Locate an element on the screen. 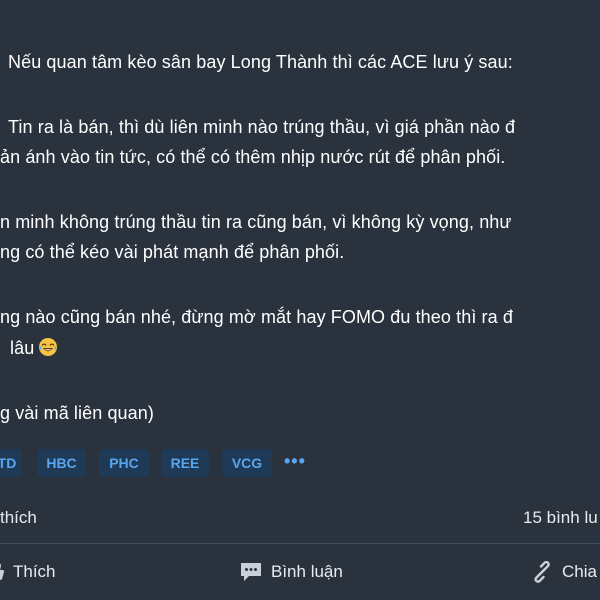 This screenshot has height=600, width=600. post-text-line-with-emoji: lâu is located at coordinates (34, 348).